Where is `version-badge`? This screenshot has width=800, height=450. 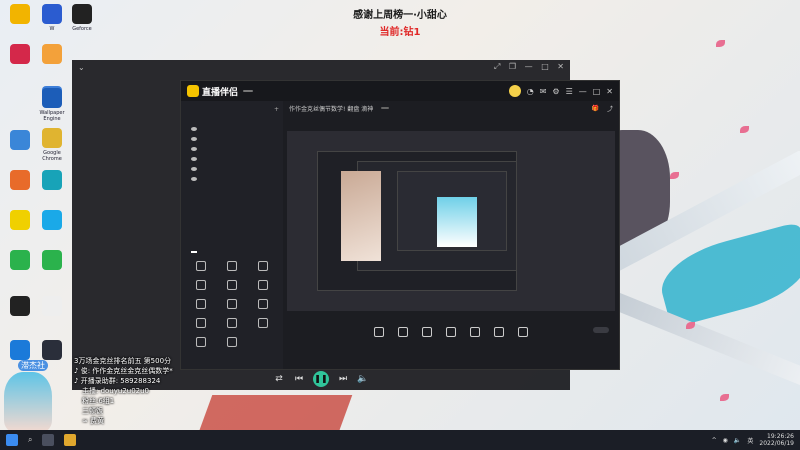 version-badge is located at coordinates (248, 91).